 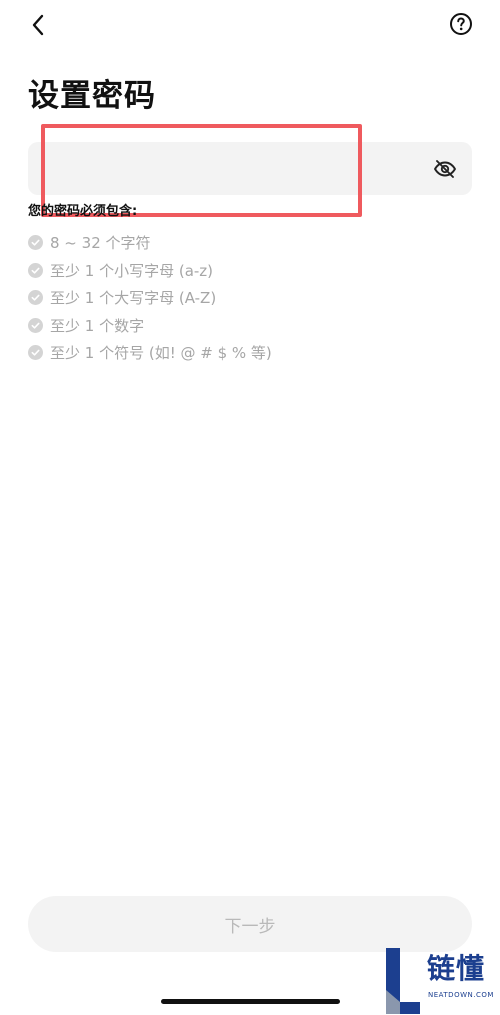 What do you see at coordinates (250, 924) in the screenshot?
I see `next-button: 下一步` at bounding box center [250, 924].